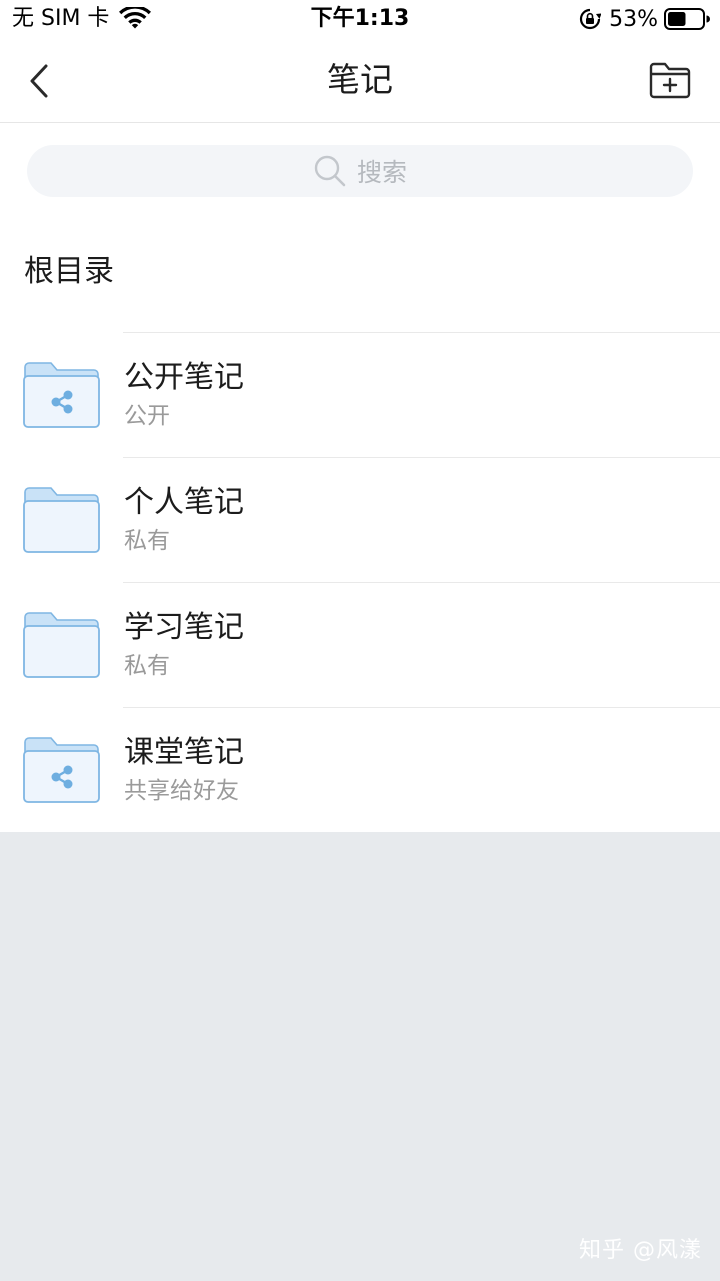  What do you see at coordinates (360, 394) in the screenshot?
I see `folder-item-public-notes: 公开笔记 公开` at bounding box center [360, 394].